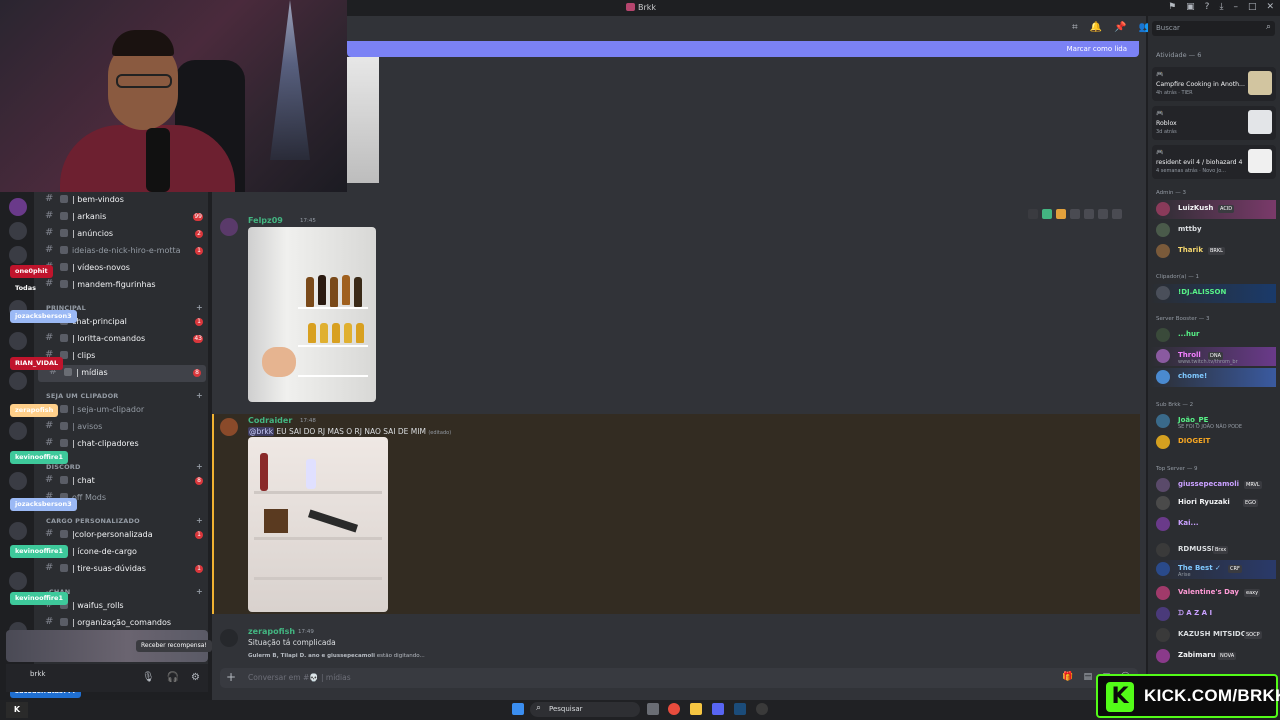 Image resolution: width=1280 pixels, height=720 pixels. What do you see at coordinates (1213, 230) in the screenshot?
I see `member-item: mttby` at bounding box center [1213, 230].